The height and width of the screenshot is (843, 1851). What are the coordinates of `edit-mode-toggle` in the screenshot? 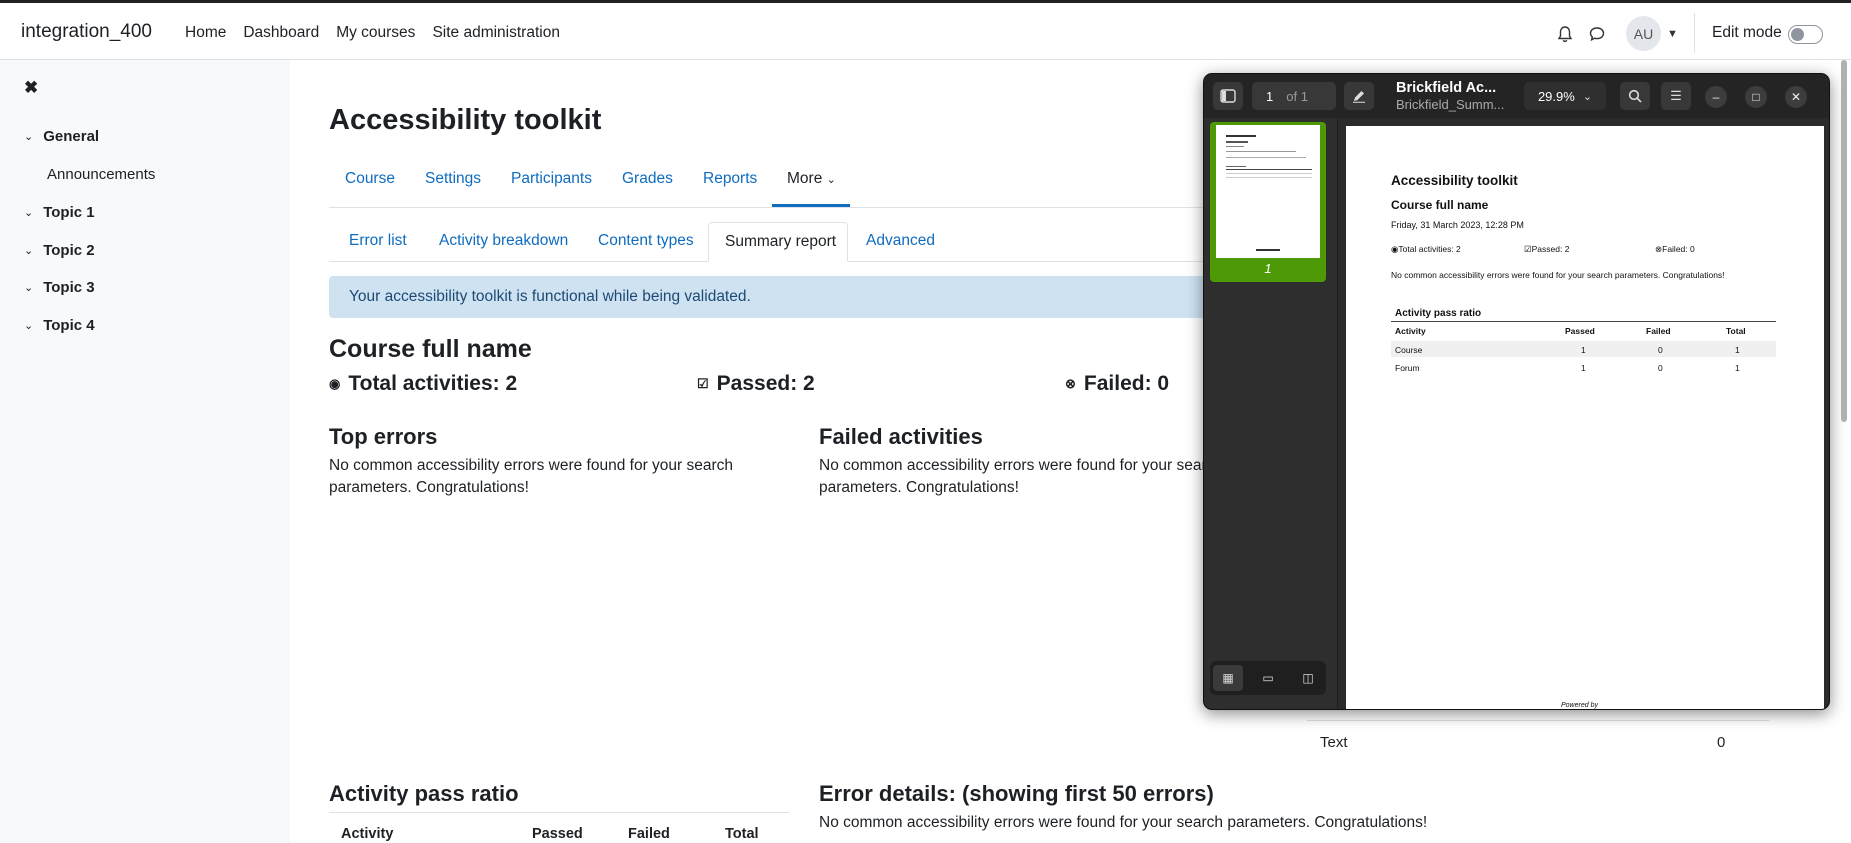 It's located at (1805, 34).